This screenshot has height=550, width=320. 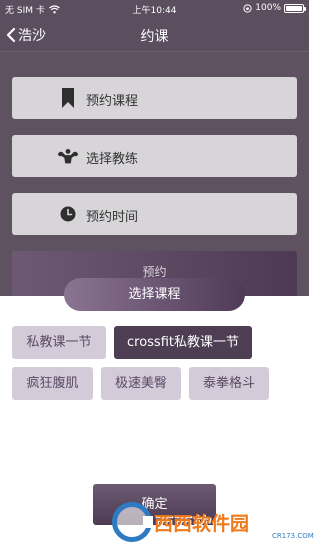 I want to click on muscle-icon, so click(x=68, y=156).